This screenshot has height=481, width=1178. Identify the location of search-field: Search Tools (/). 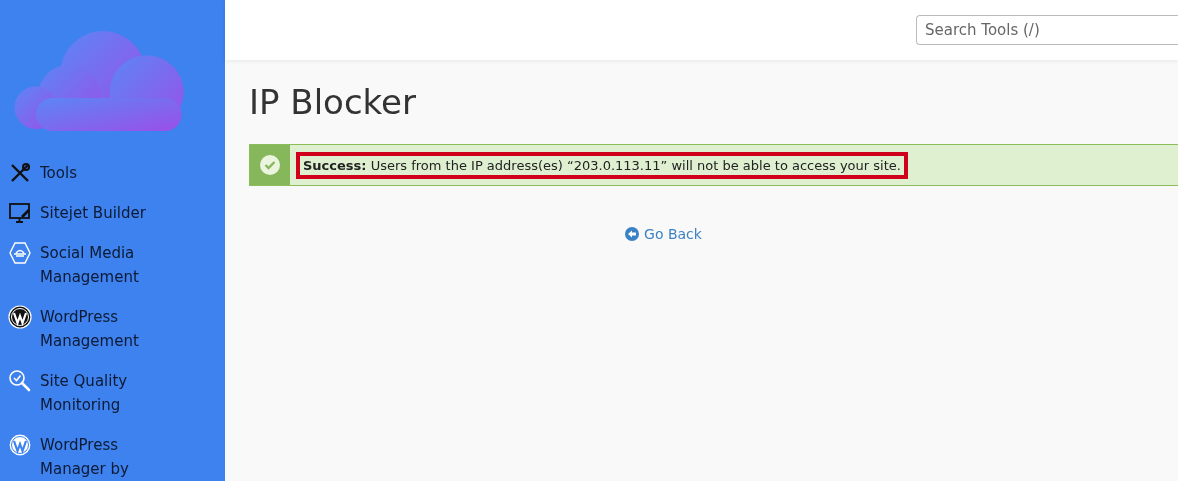
(1047, 30).